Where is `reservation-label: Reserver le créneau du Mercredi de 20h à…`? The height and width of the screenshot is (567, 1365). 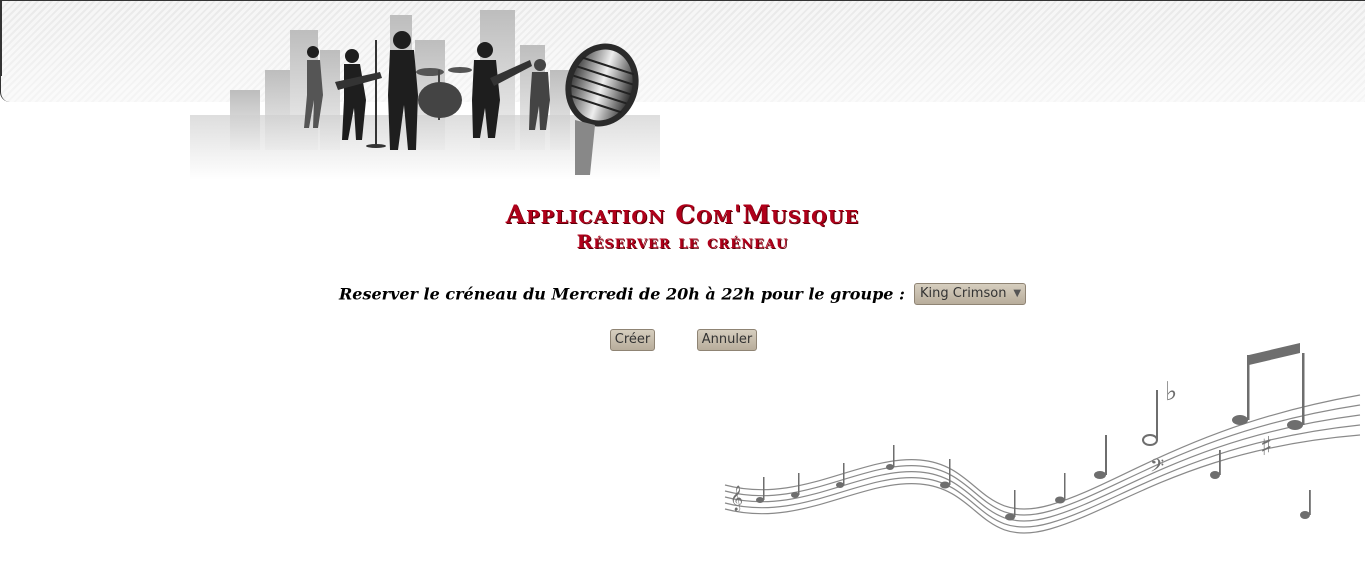 reservation-label: Reserver le créneau du Mercredi de 20h à… is located at coordinates (621, 294).